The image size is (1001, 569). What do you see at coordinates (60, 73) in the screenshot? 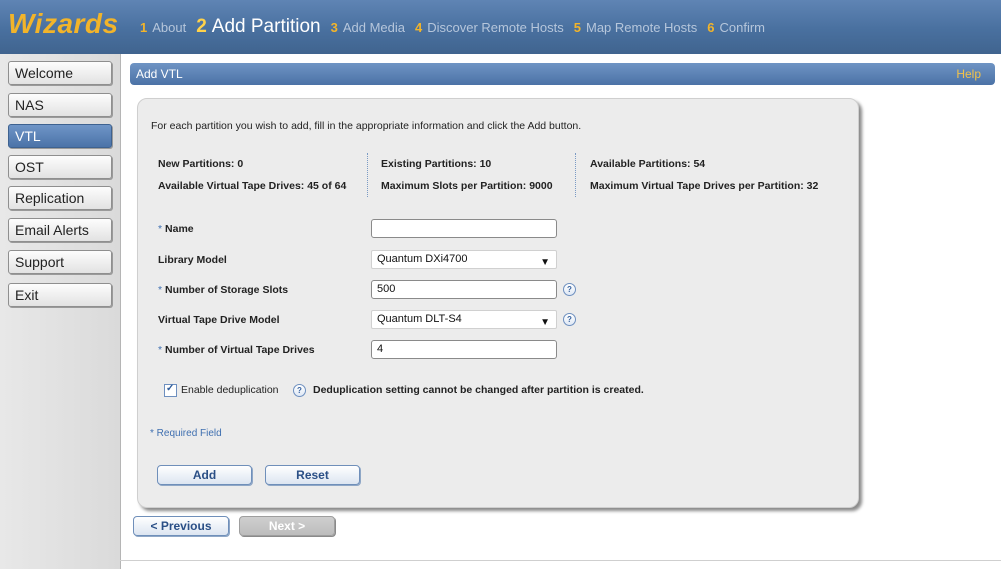
I see `sidebar-item-welcome: Welcome` at bounding box center [60, 73].